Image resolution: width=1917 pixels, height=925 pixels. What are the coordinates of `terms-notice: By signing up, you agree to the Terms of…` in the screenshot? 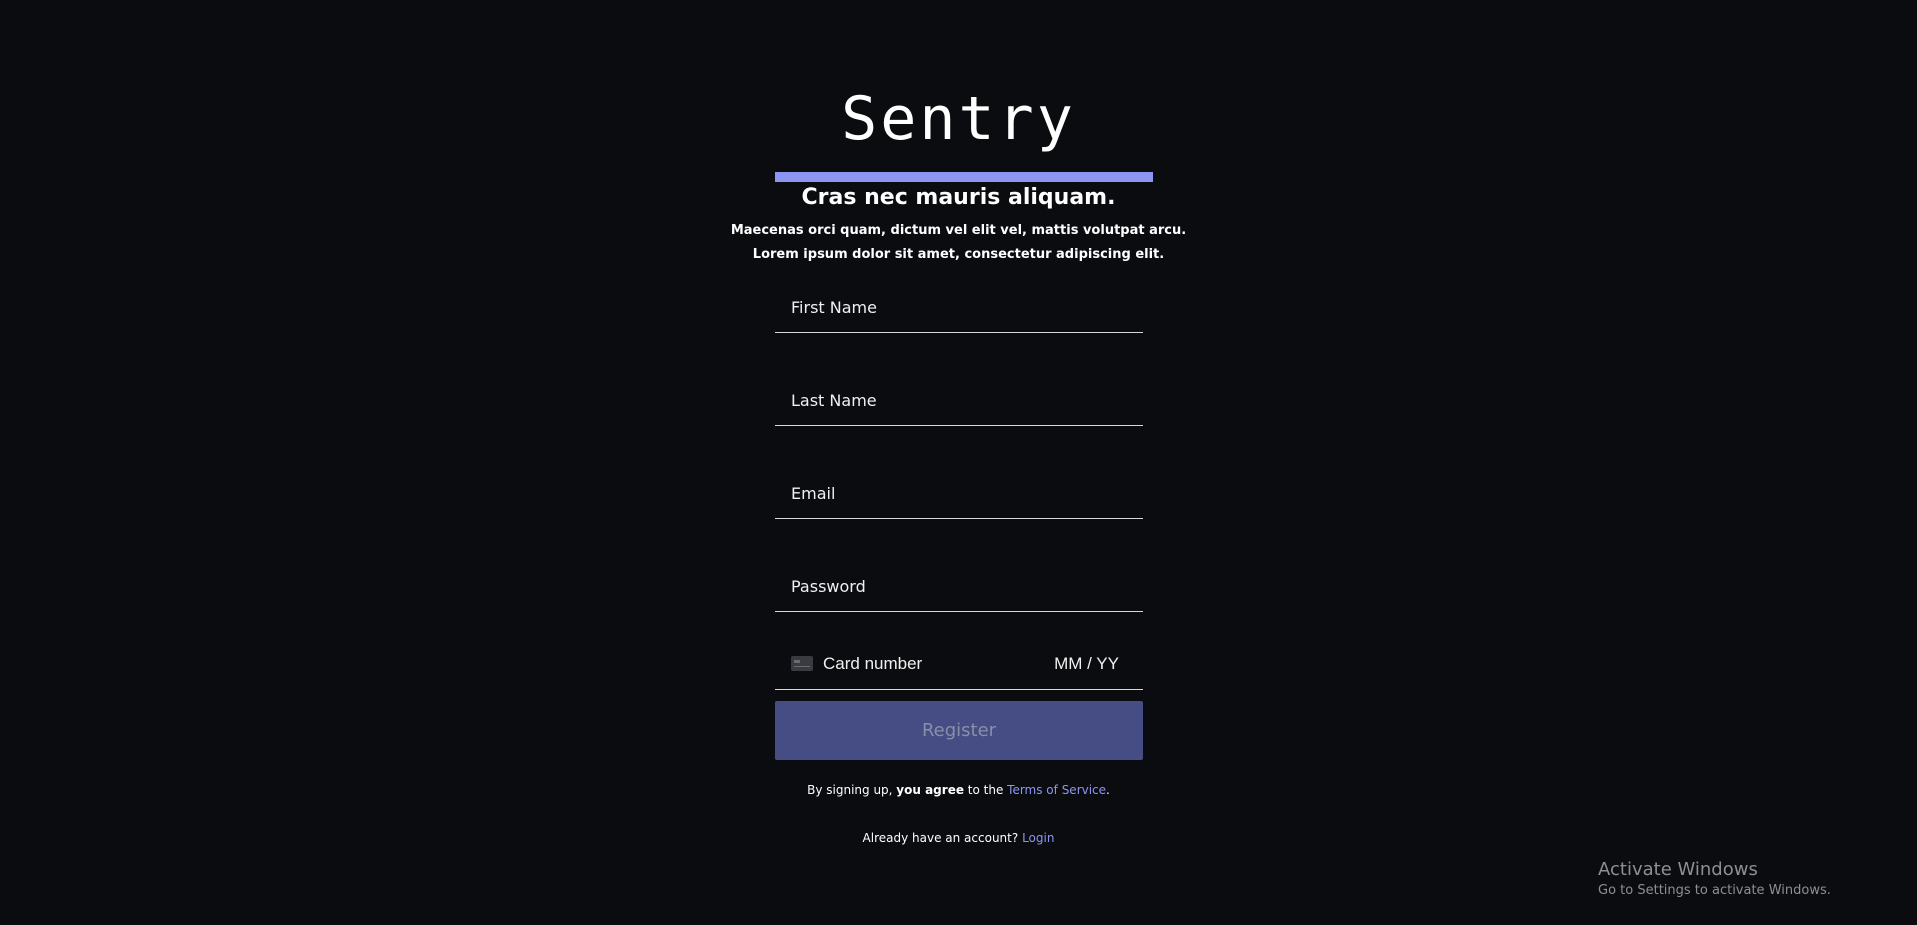 It's located at (958, 790).